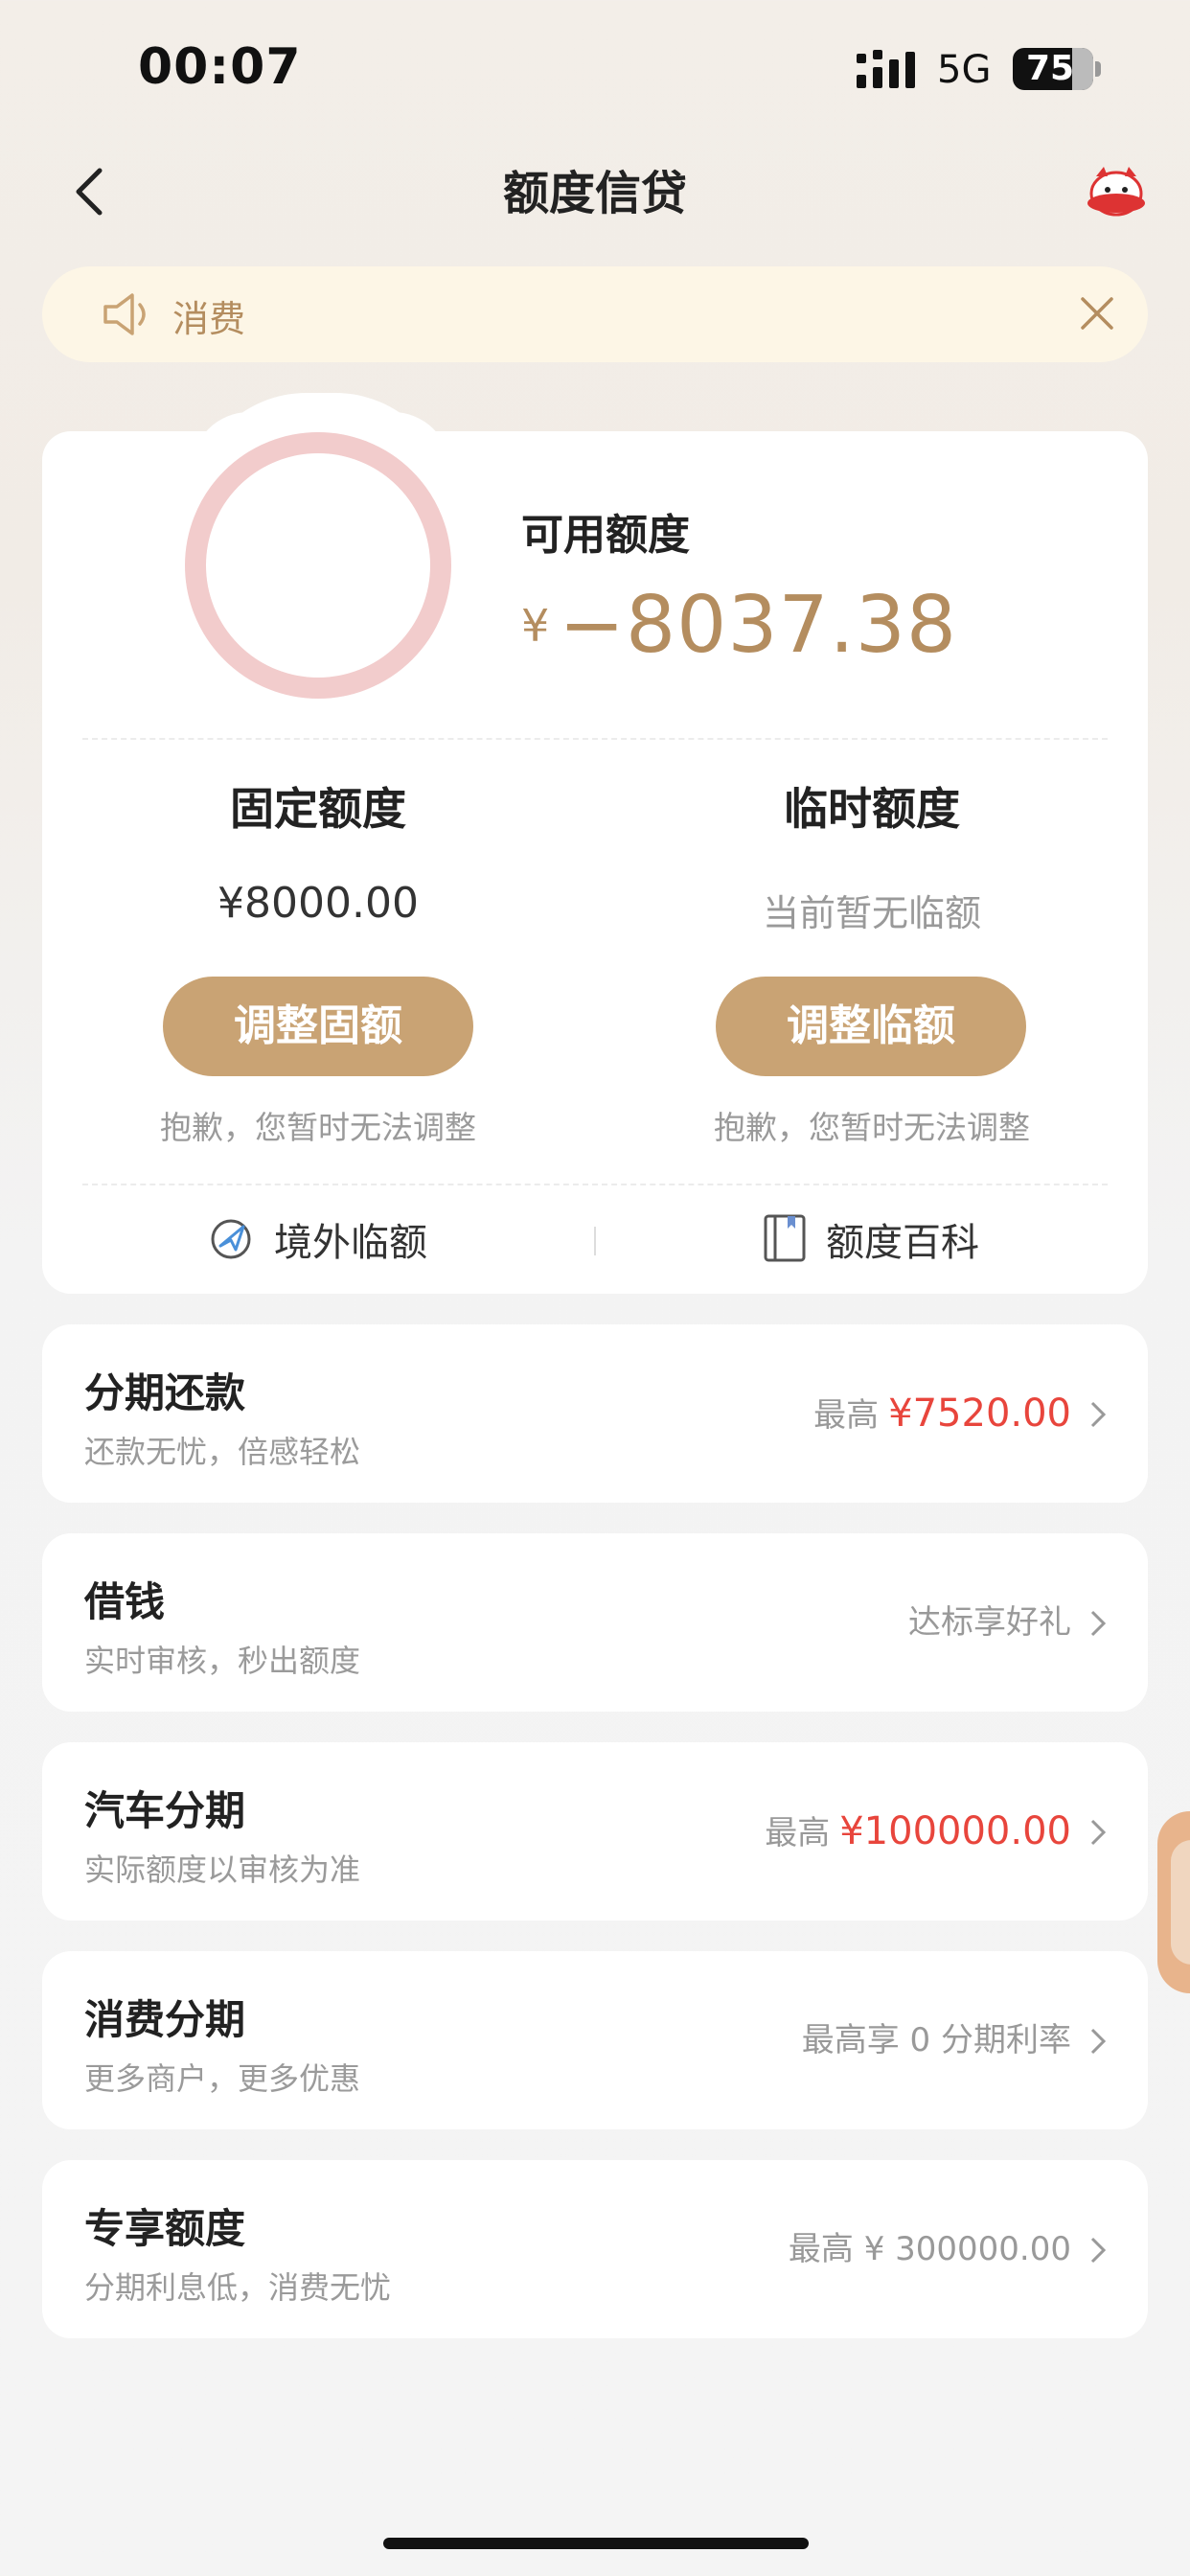  What do you see at coordinates (238, 2287) in the screenshot?
I see `row-subtitle: 分期利息低，消费无忧` at bounding box center [238, 2287].